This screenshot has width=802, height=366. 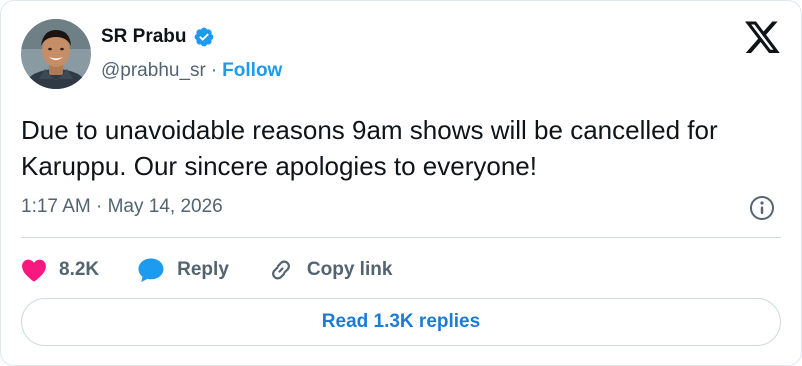 I want to click on author-handle-row: @prabhu_sr · Follow, so click(x=191, y=71).